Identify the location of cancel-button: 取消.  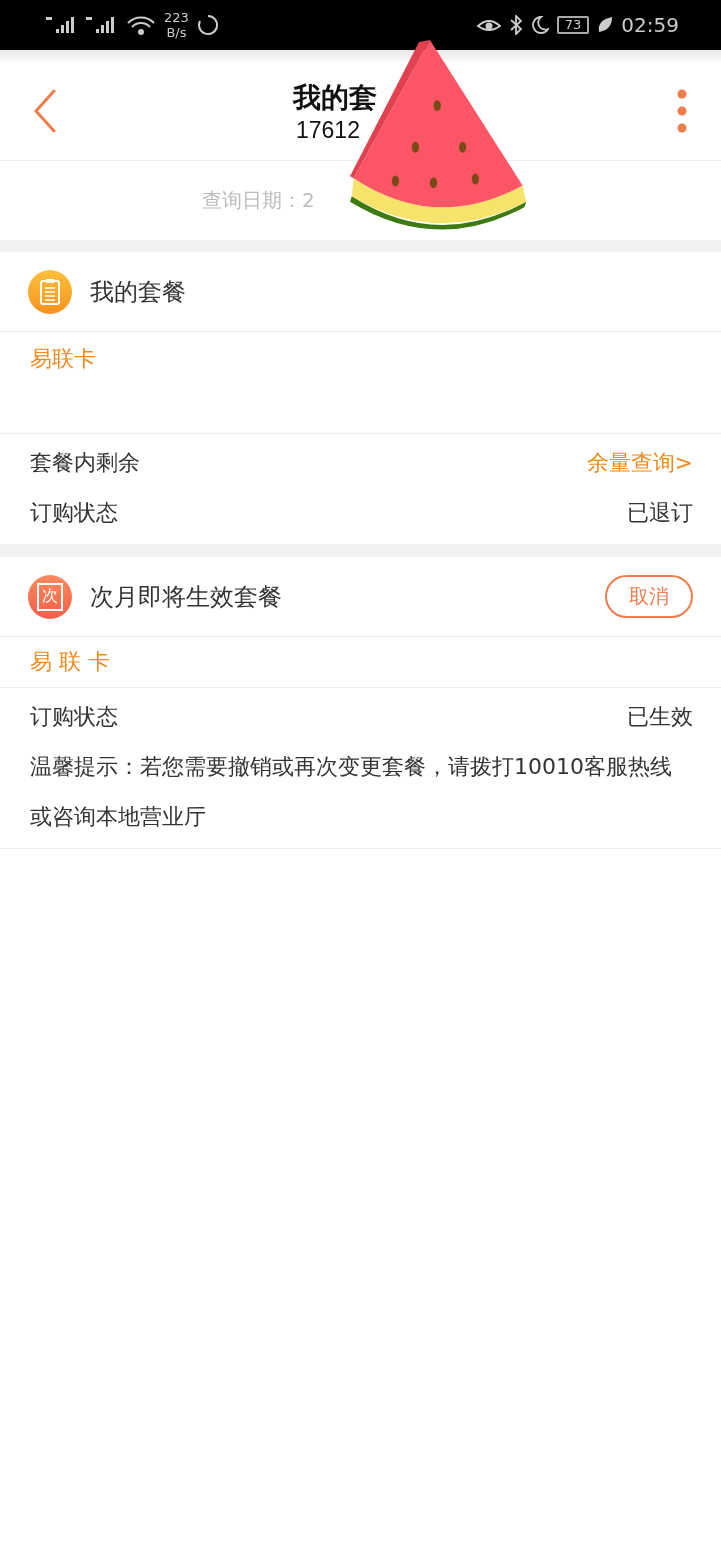
(649, 596).